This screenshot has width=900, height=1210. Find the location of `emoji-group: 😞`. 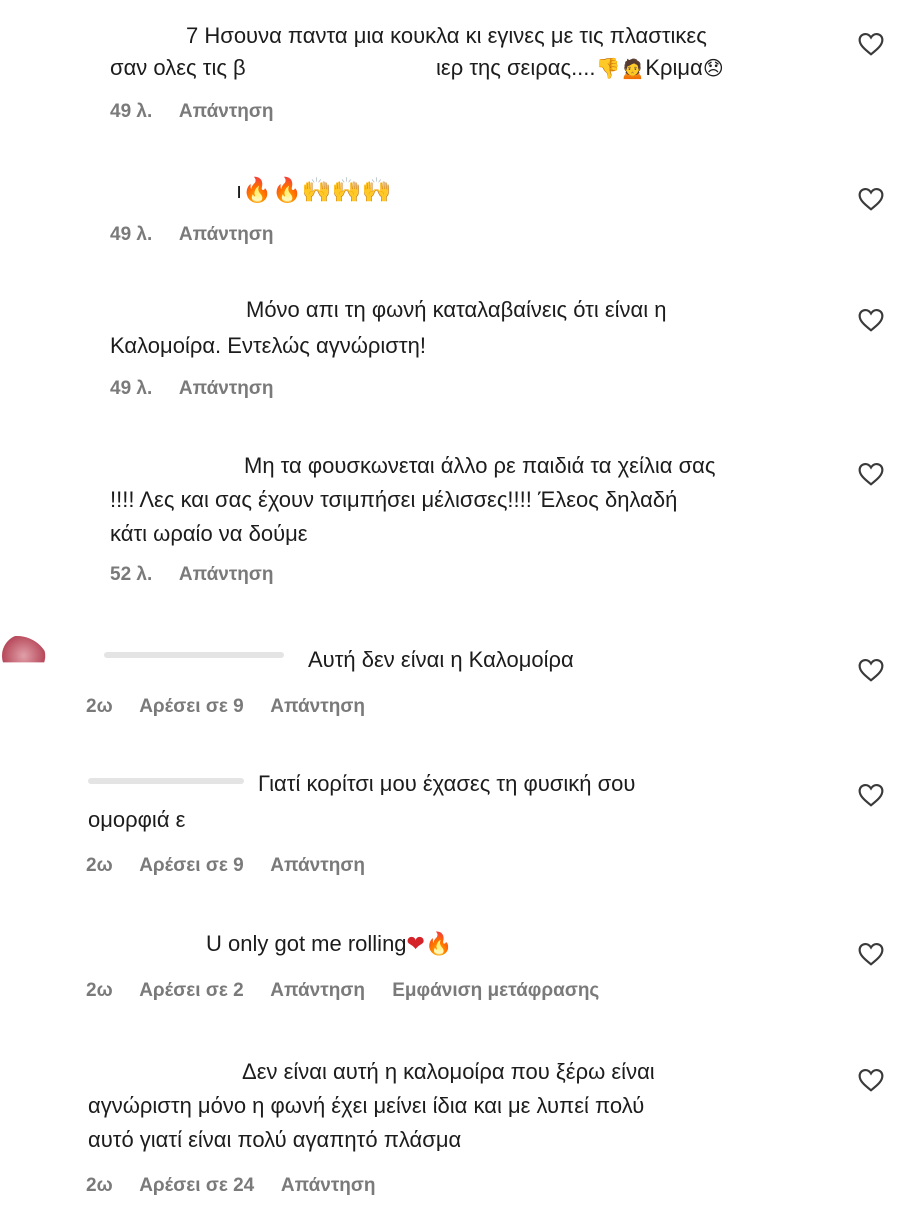

emoji-group: 😞 is located at coordinates (713, 68).